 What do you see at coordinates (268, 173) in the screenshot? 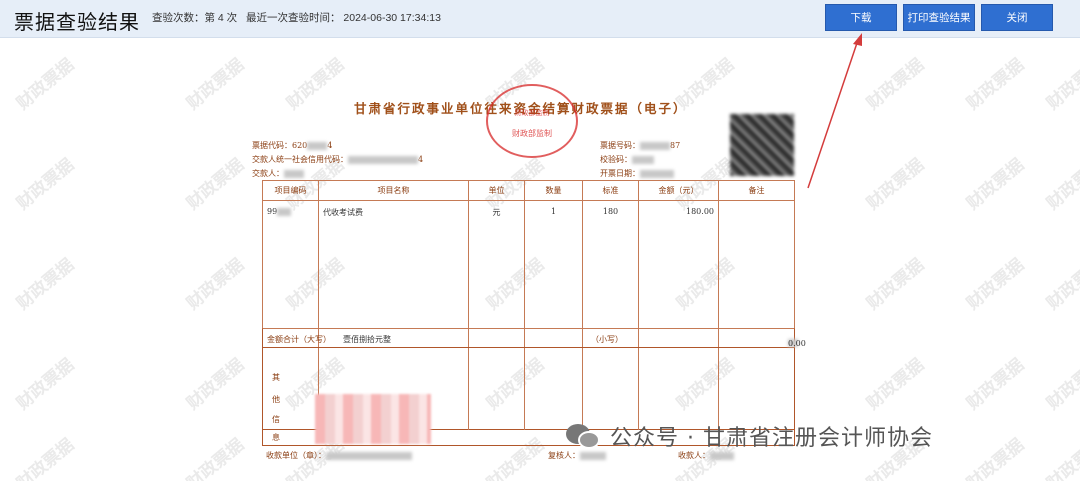
I see `payer-label: 交款人：` at bounding box center [268, 173].